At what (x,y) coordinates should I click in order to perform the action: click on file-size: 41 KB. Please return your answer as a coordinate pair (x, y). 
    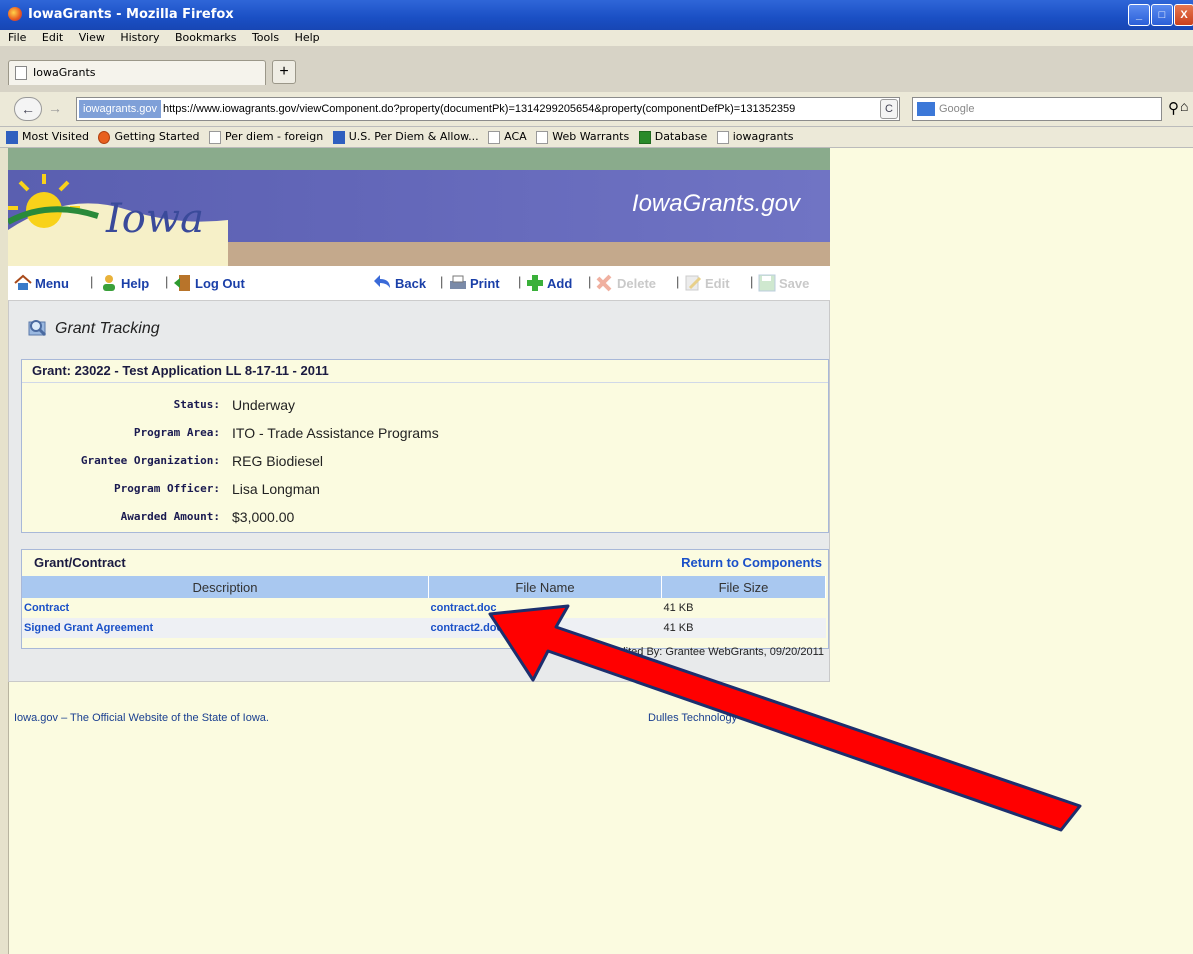
    Looking at the image, I should click on (743, 628).